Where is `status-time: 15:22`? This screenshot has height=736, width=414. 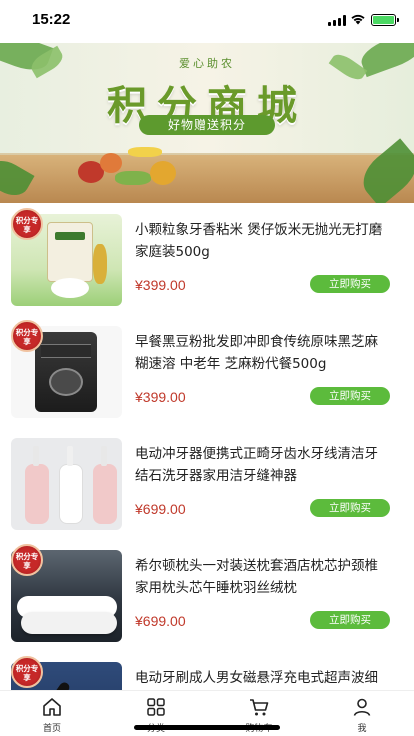
status-time: 15:22 is located at coordinates (51, 19).